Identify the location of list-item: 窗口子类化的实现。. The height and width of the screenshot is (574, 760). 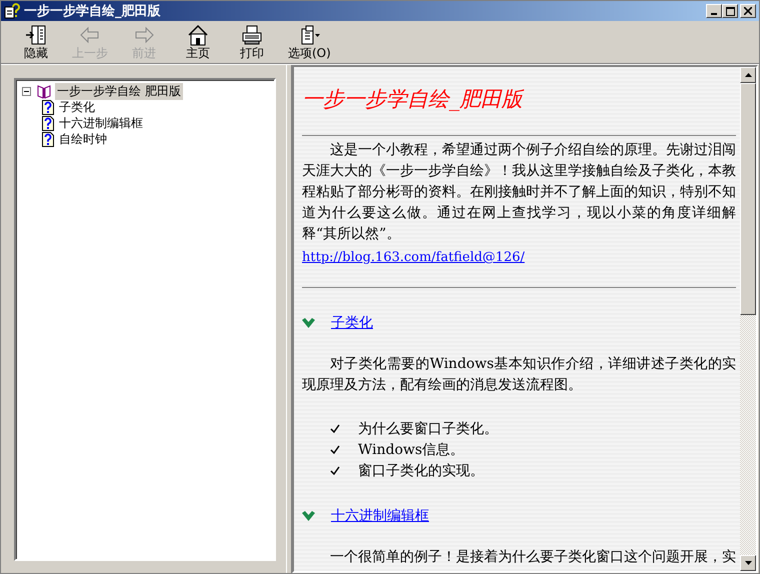
(421, 471).